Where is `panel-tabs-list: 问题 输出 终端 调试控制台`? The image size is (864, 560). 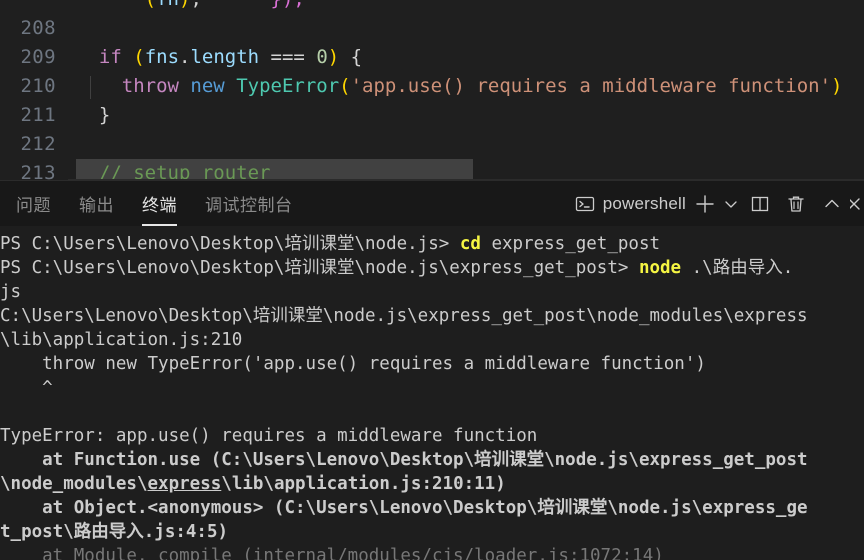 panel-tabs-list: 问题 输出 终端 调试控制台 is located at coordinates (153, 203).